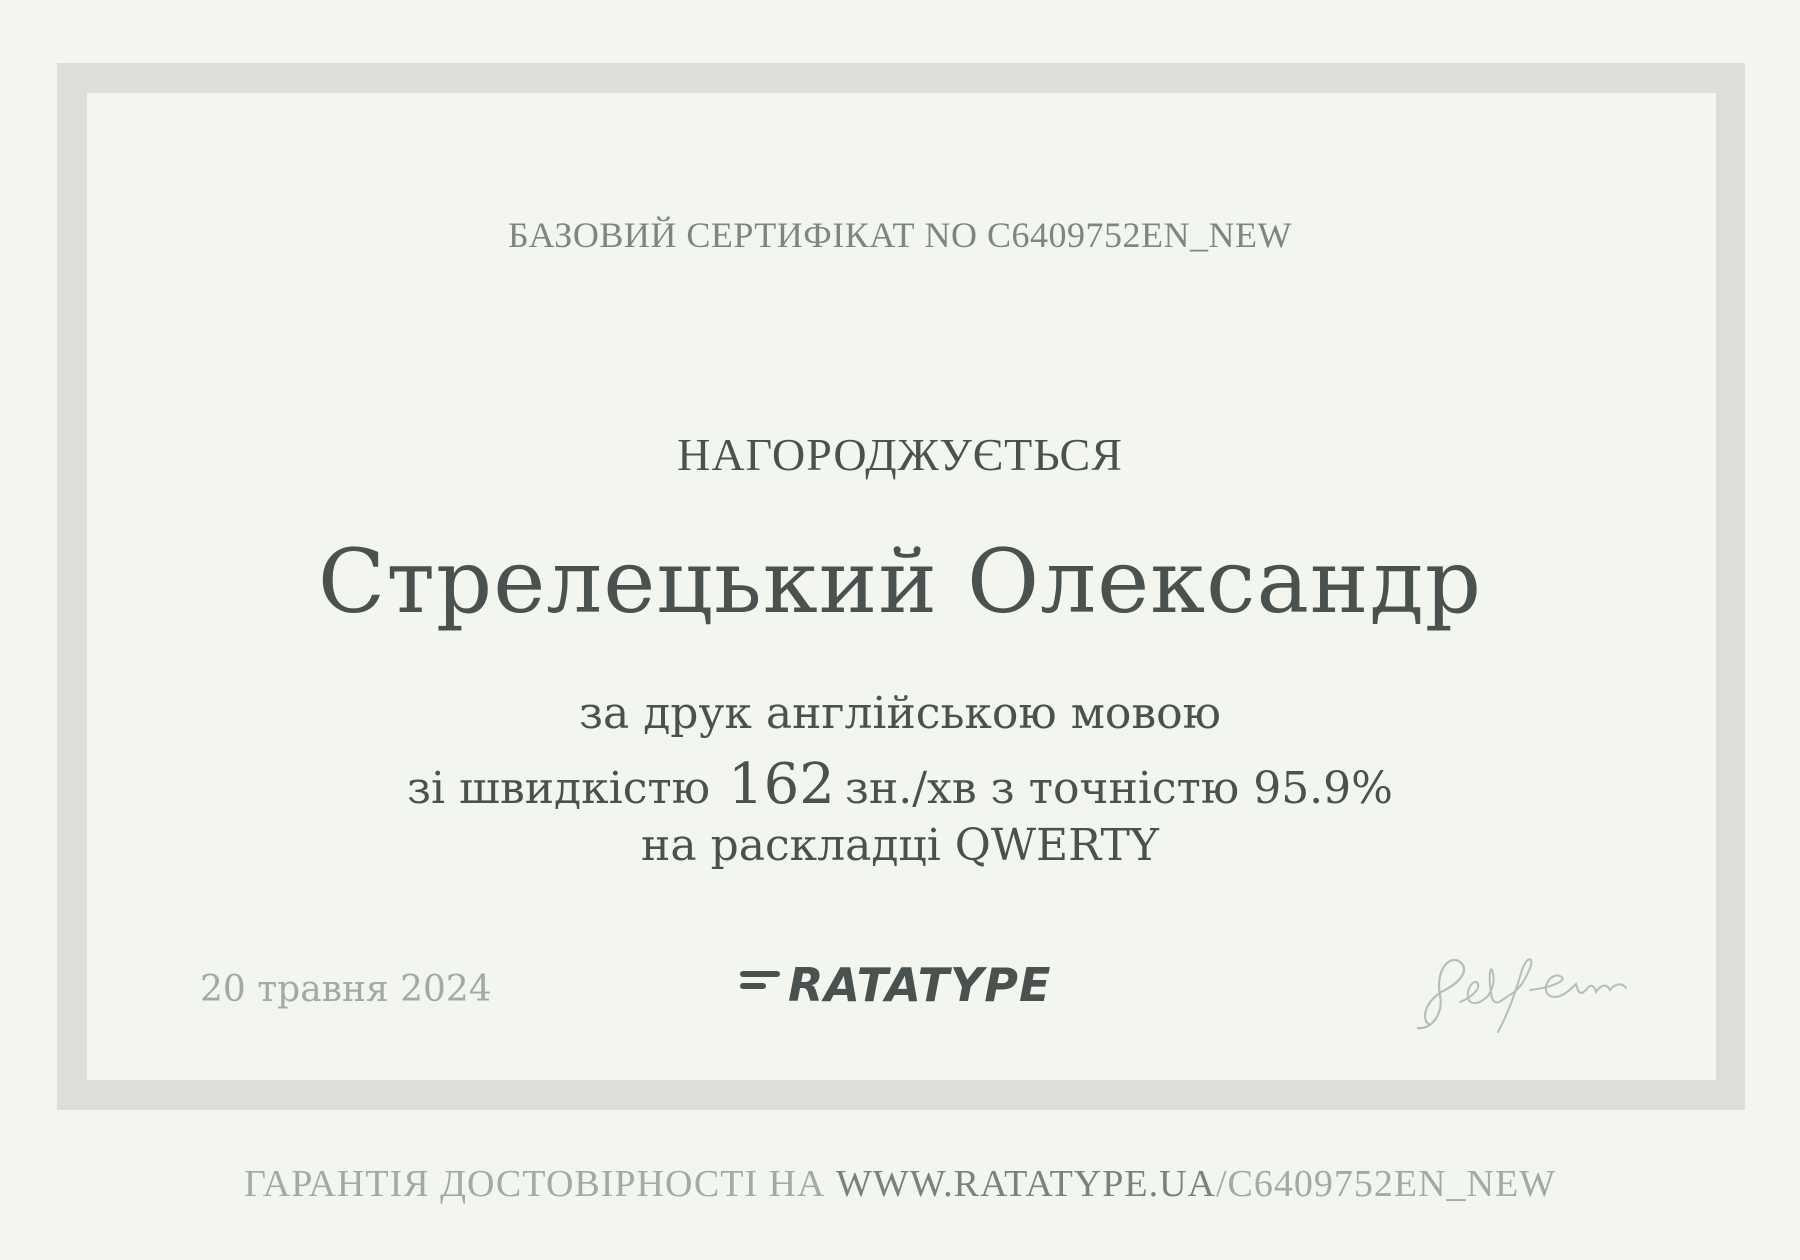 This screenshot has width=1800, height=1260. I want to click on speed-suffix: зн./хв з точністю 95.9%, so click(1118, 788).